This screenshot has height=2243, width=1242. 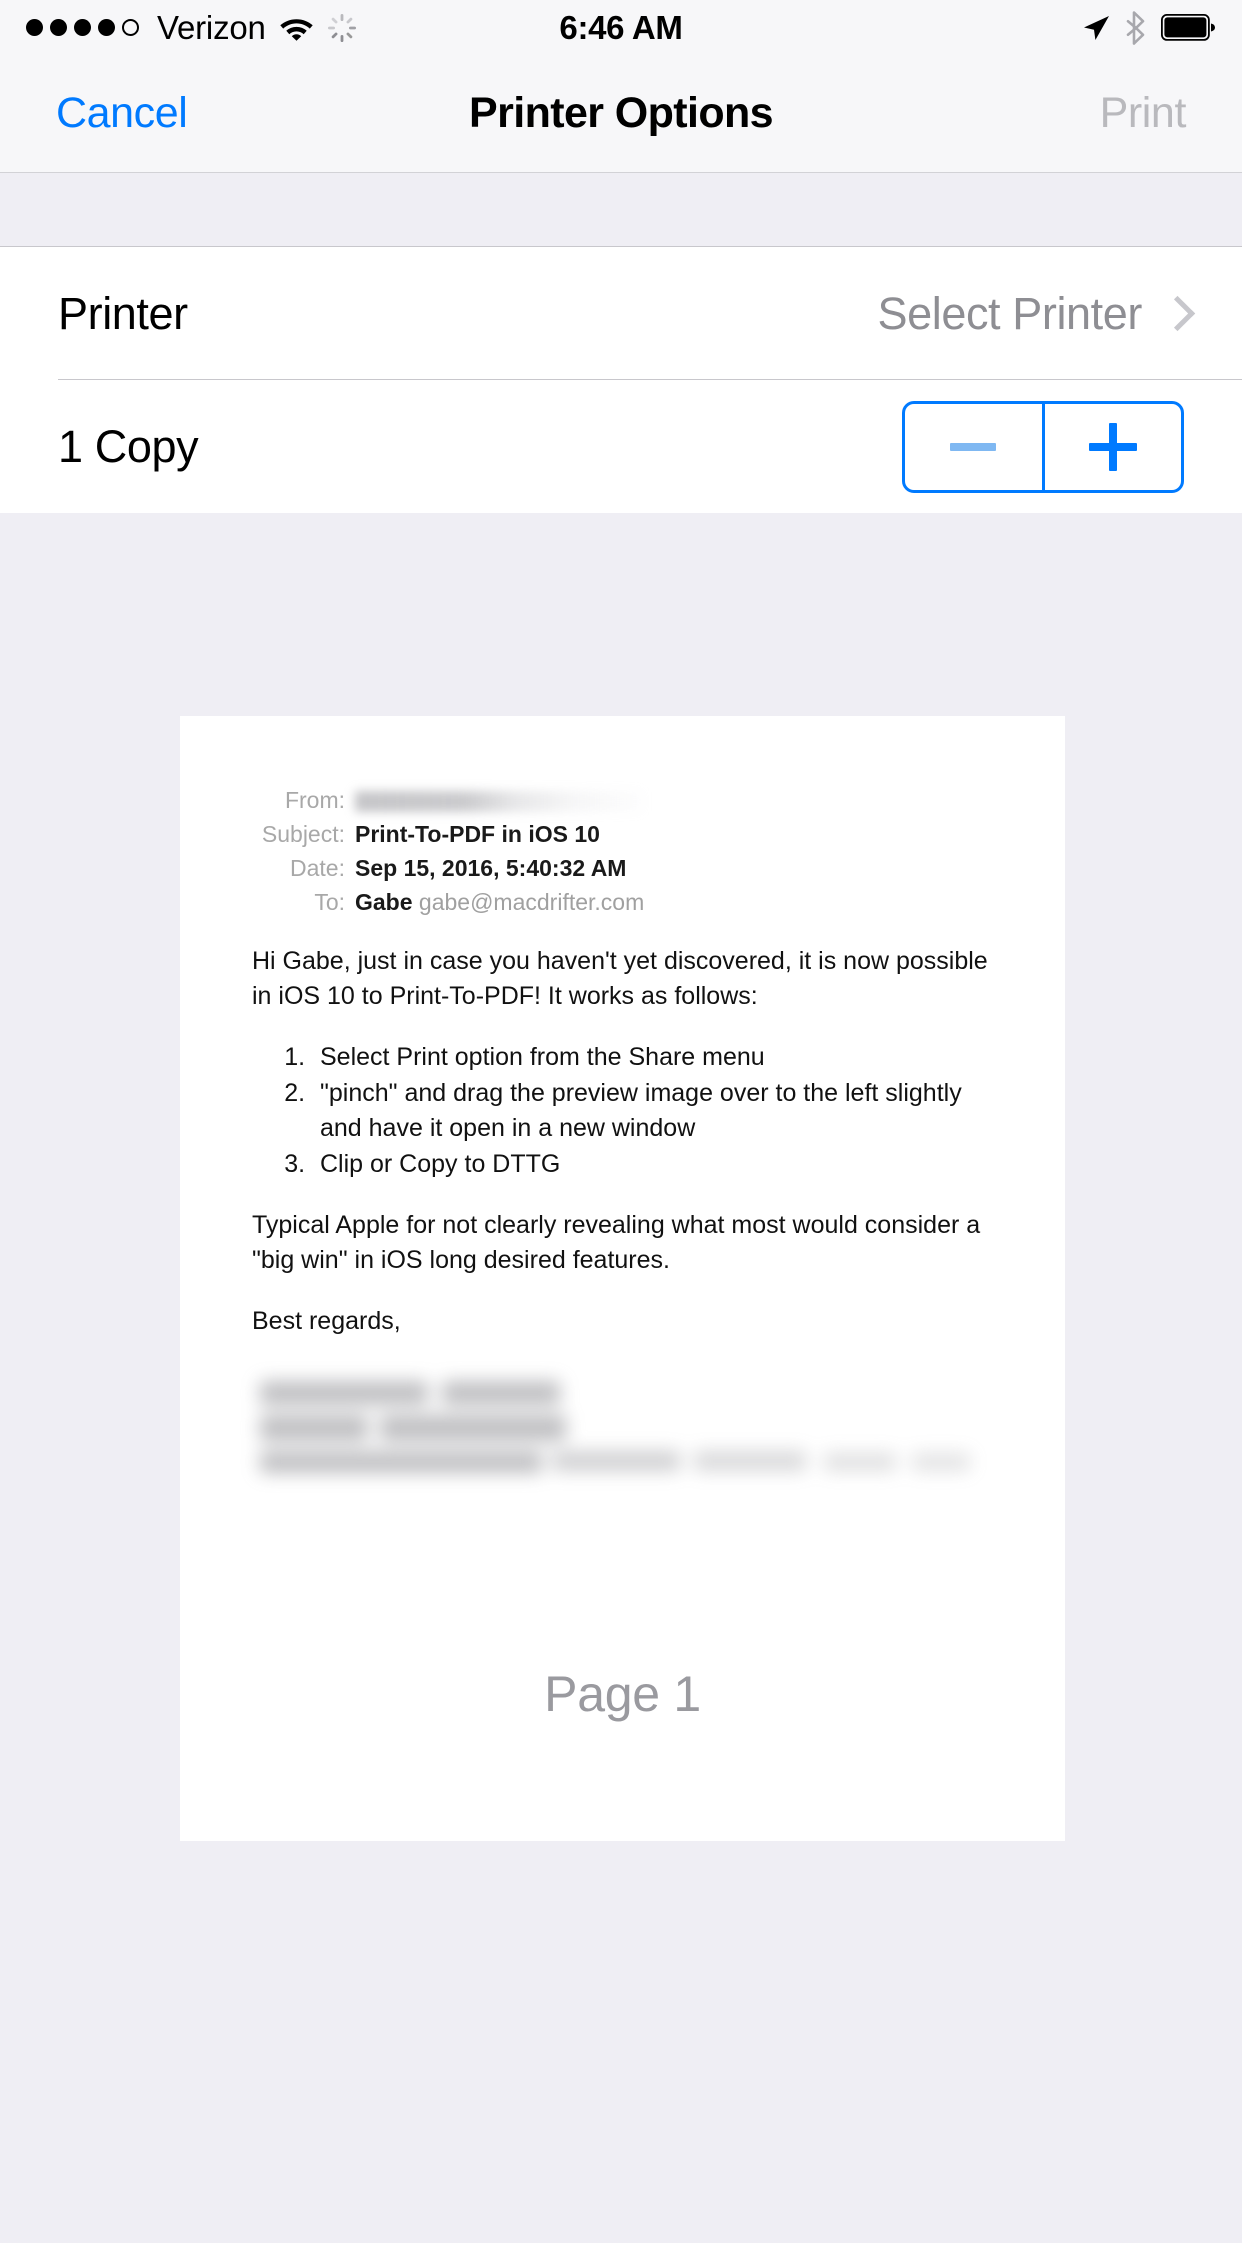 I want to click on email-header-label-subject: Subject:, so click(x=303, y=834).